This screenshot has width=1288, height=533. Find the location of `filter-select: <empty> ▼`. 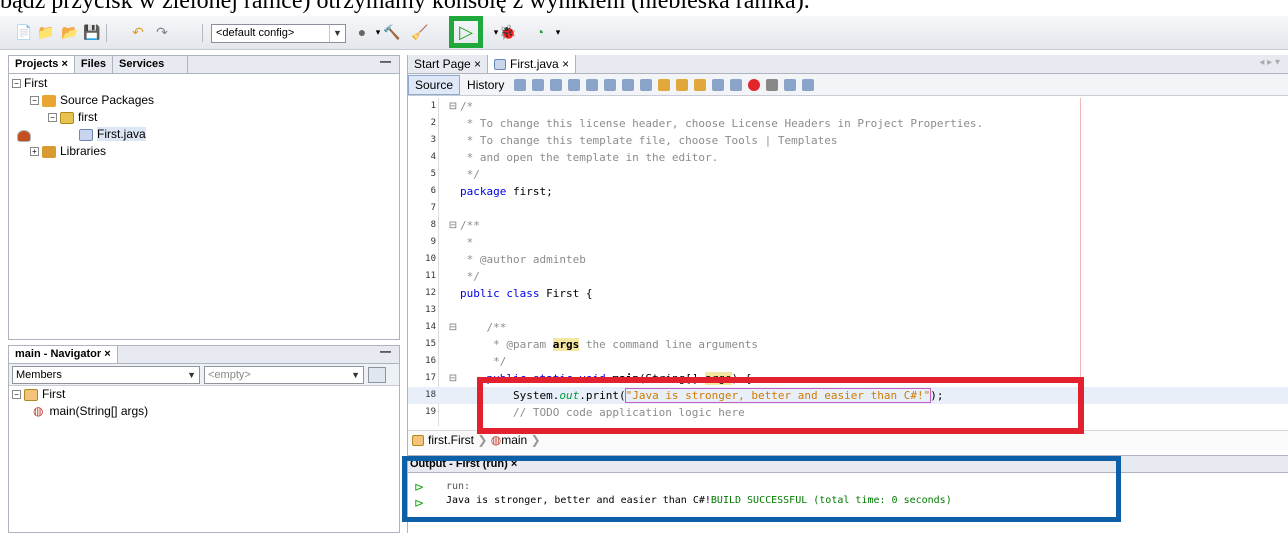

filter-select: <empty> ▼ is located at coordinates (284, 374).